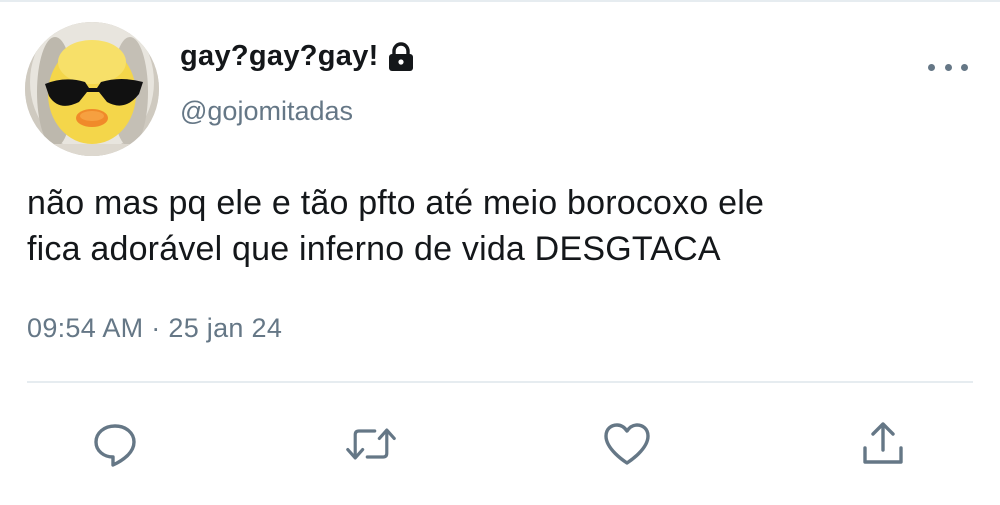 Image resolution: width=1000 pixels, height=505 pixels. I want to click on reply-icon, so click(115, 445).